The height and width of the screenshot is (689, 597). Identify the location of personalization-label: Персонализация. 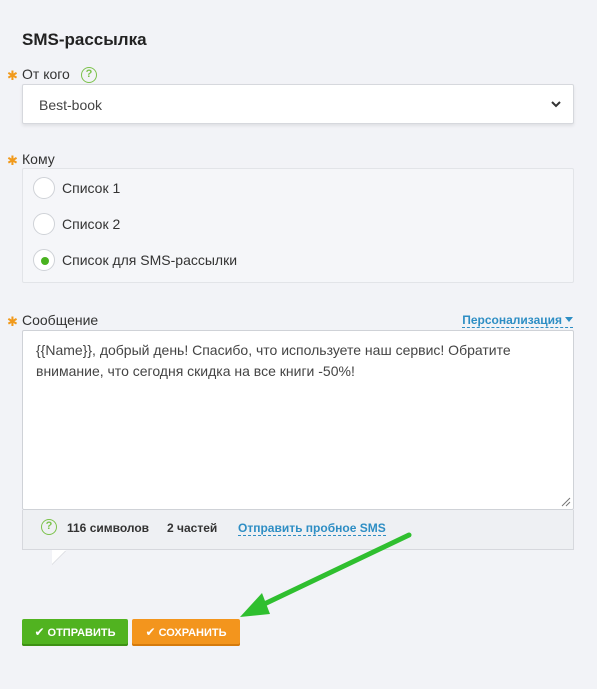
(512, 320).